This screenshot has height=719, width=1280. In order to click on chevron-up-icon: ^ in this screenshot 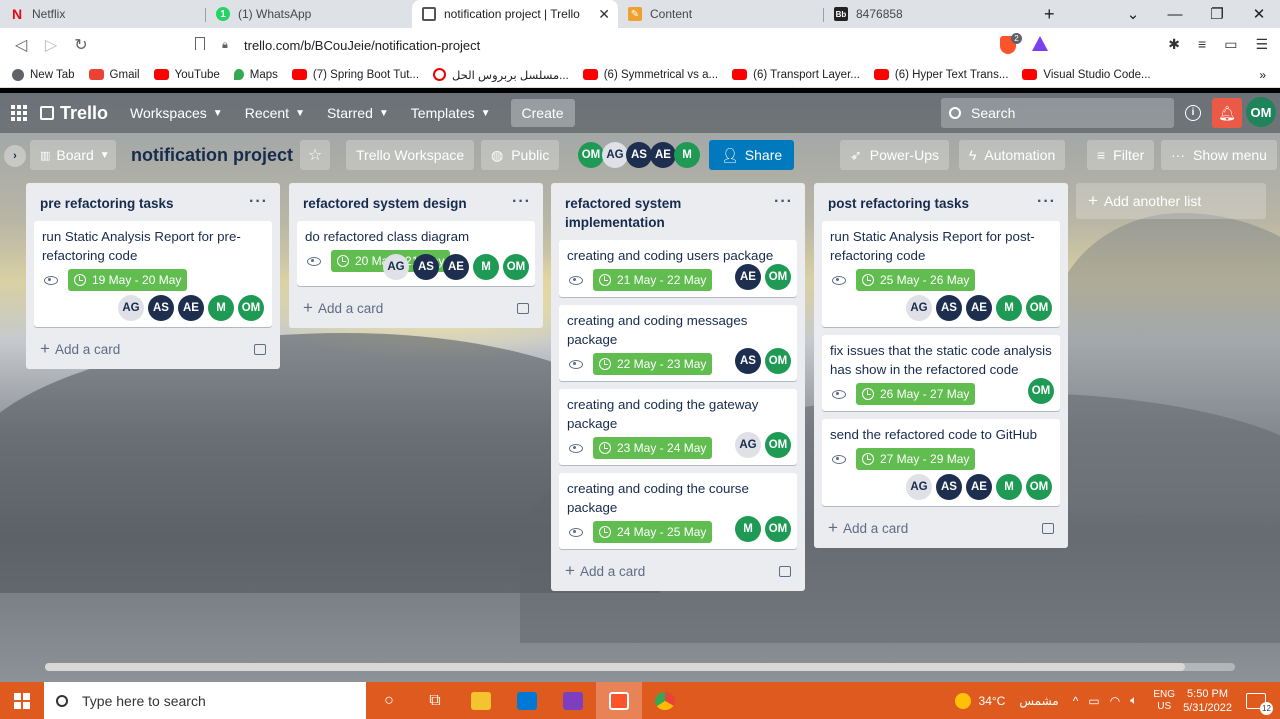, I will do `click(1076, 701)`.